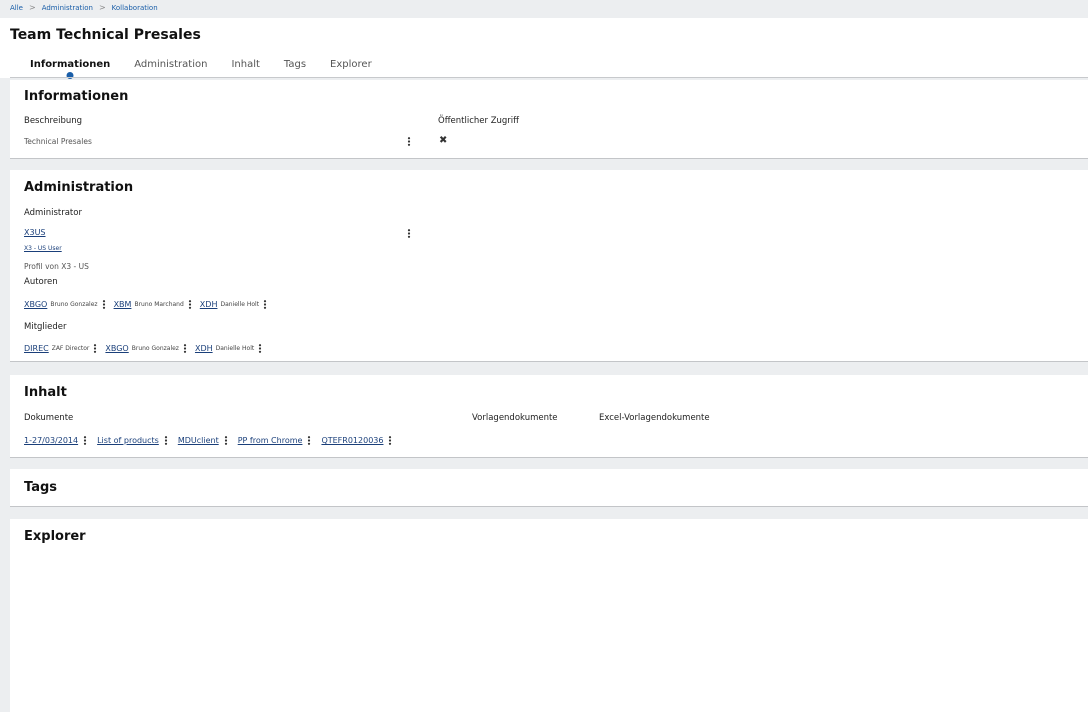 Image resolution: width=1088 pixels, height=712 pixels. I want to click on member-name: ZAF Director, so click(70, 348).